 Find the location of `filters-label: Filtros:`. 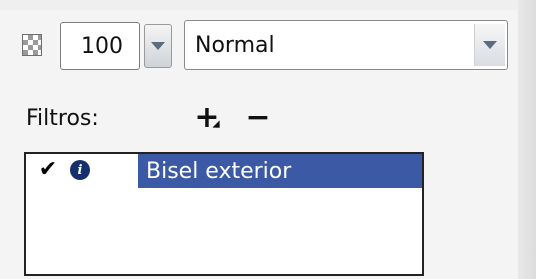

filters-label: Filtros: is located at coordinates (62, 118).